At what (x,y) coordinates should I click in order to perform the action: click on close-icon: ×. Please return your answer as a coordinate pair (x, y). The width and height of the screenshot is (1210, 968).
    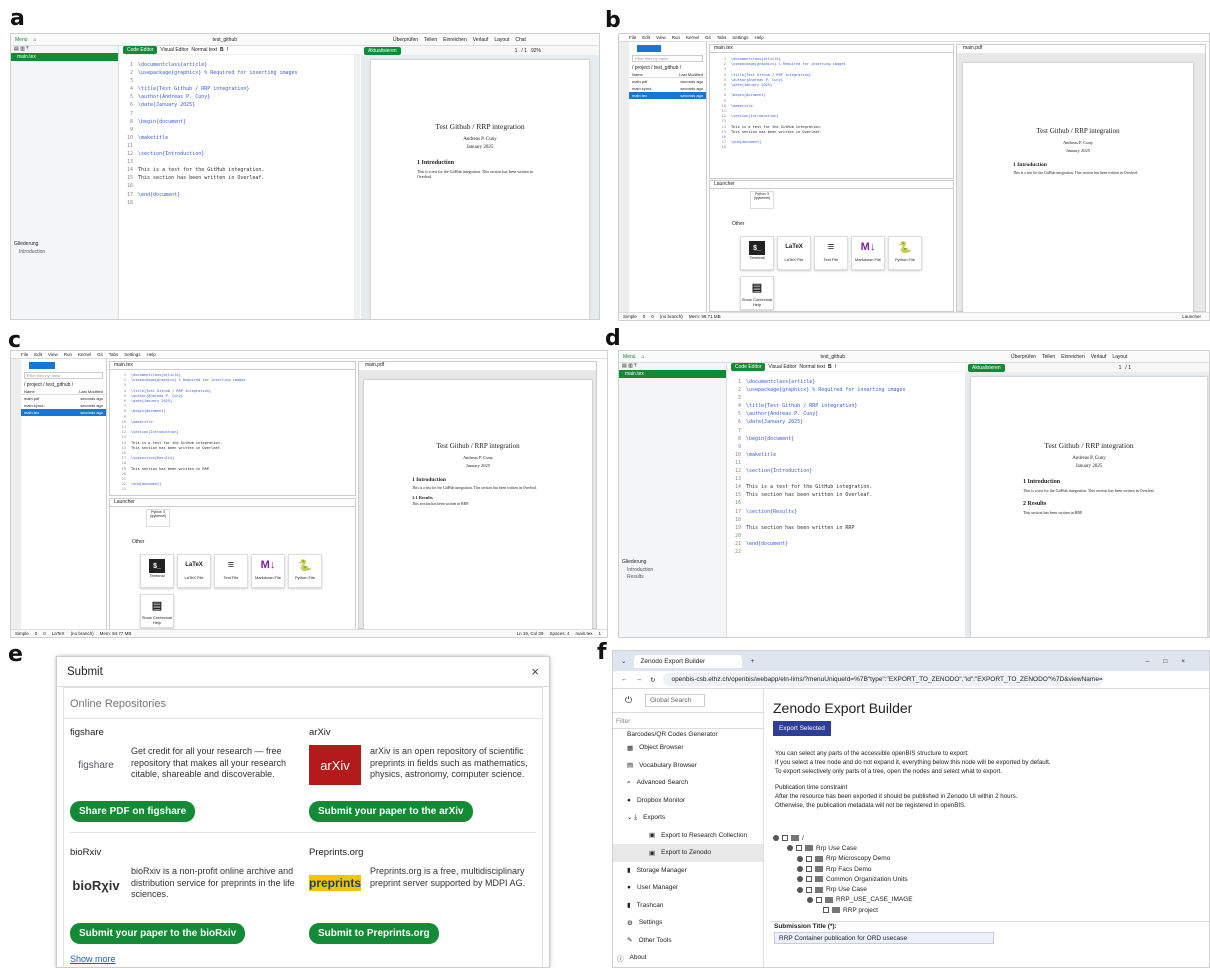
    Looking at the image, I should click on (535, 671).